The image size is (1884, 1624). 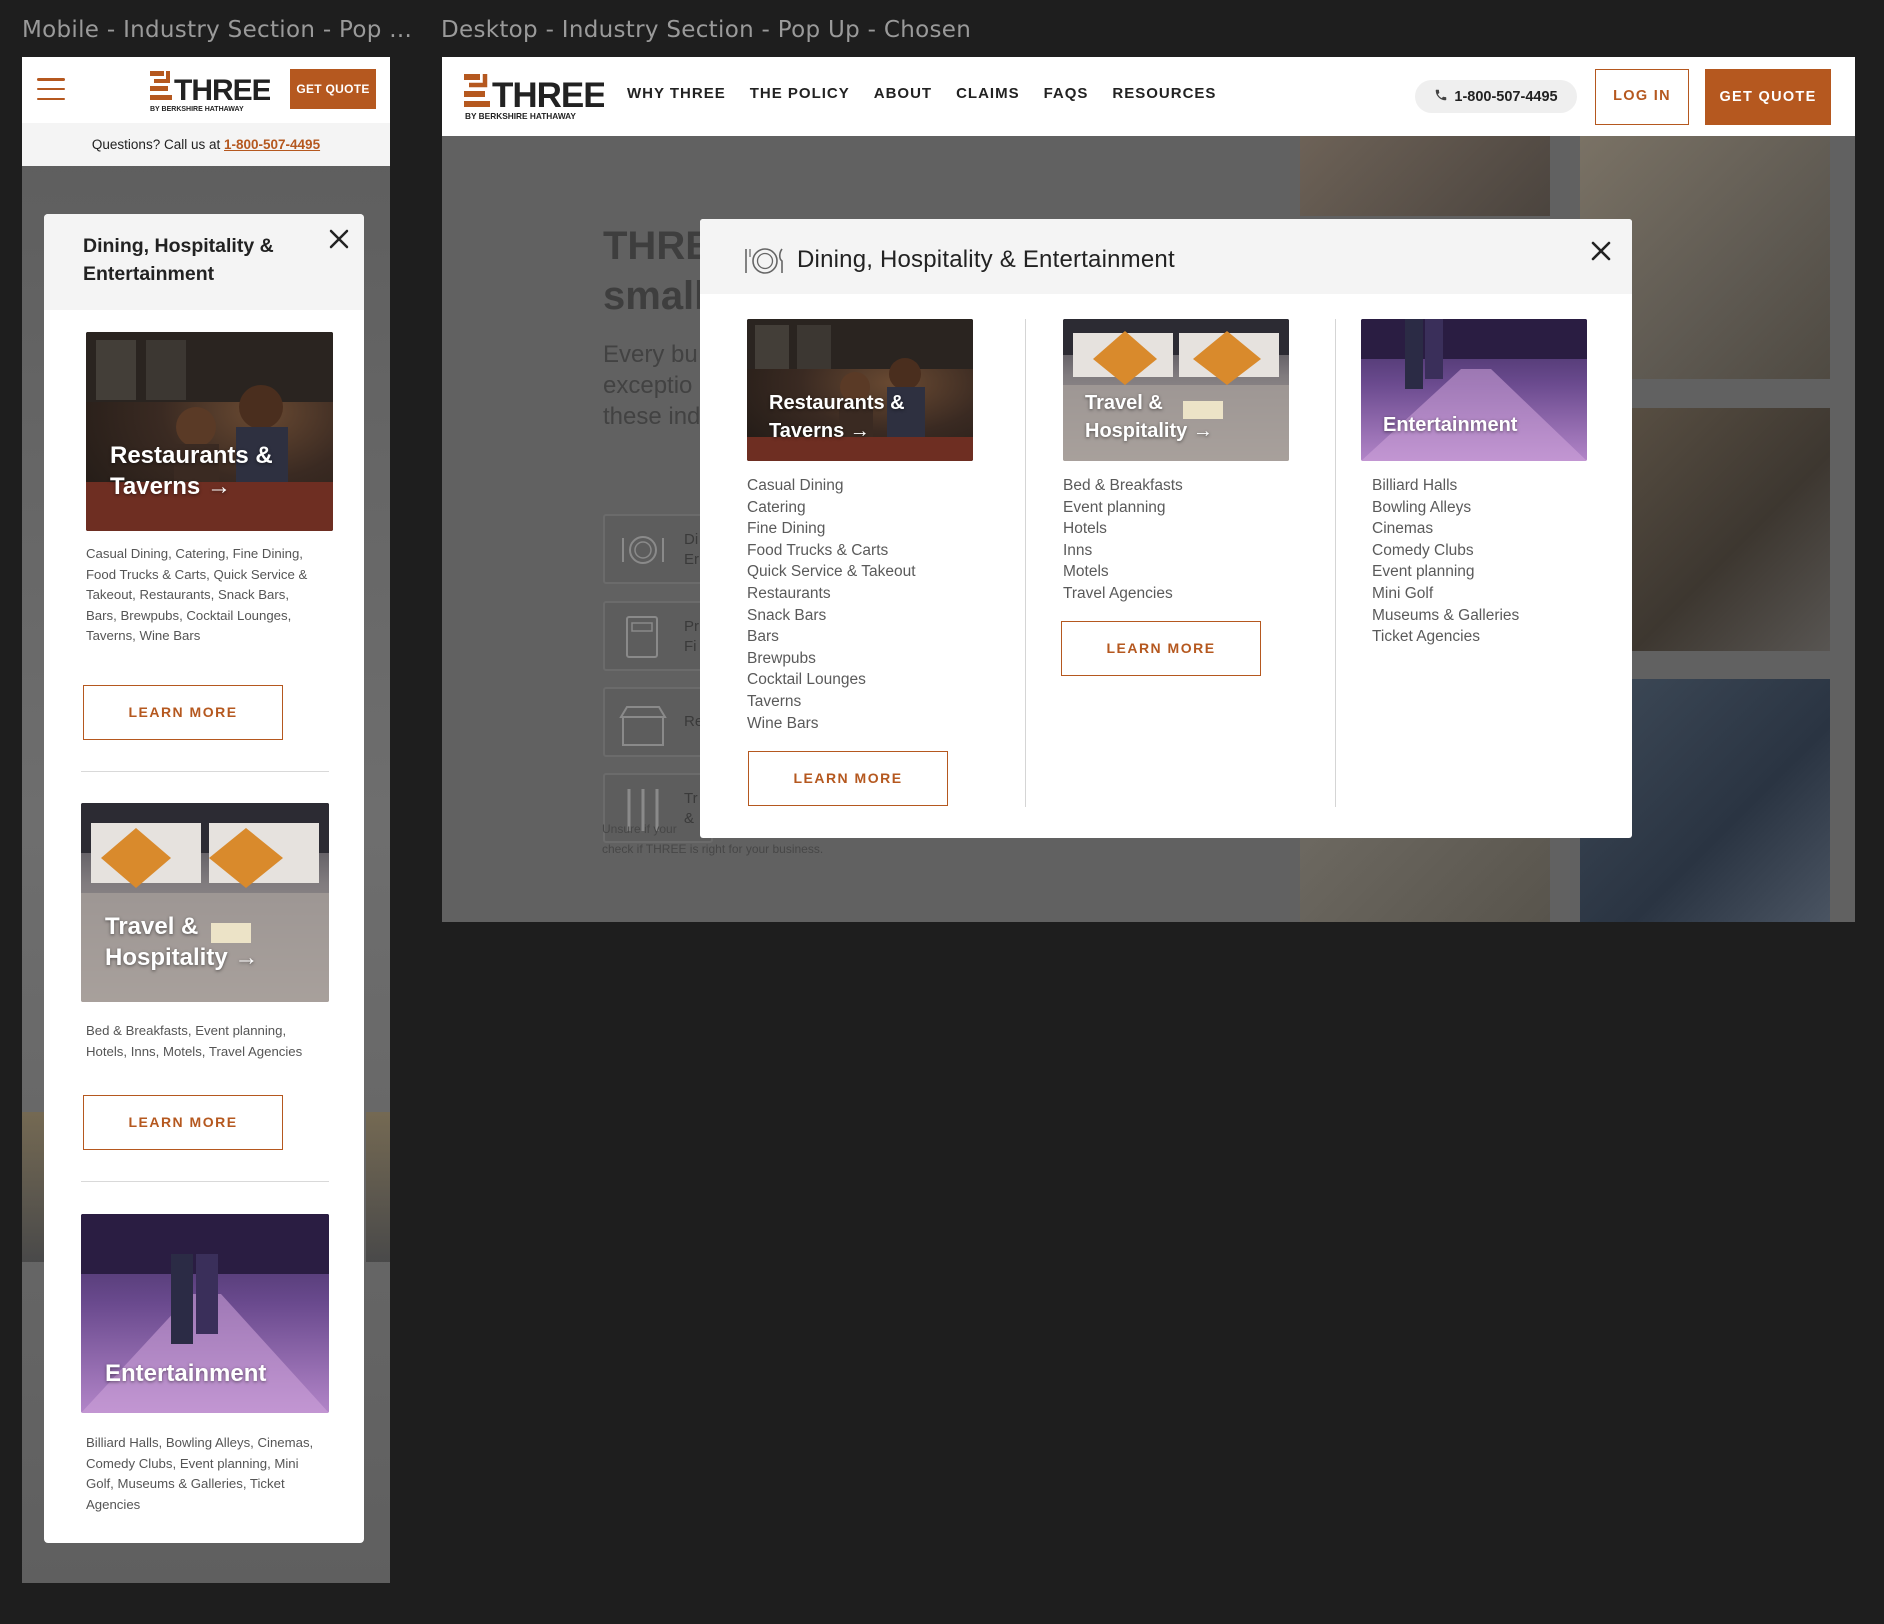 What do you see at coordinates (178, 260) in the screenshot?
I see `modal-title: Dining, Hospitality & Entertainment` at bounding box center [178, 260].